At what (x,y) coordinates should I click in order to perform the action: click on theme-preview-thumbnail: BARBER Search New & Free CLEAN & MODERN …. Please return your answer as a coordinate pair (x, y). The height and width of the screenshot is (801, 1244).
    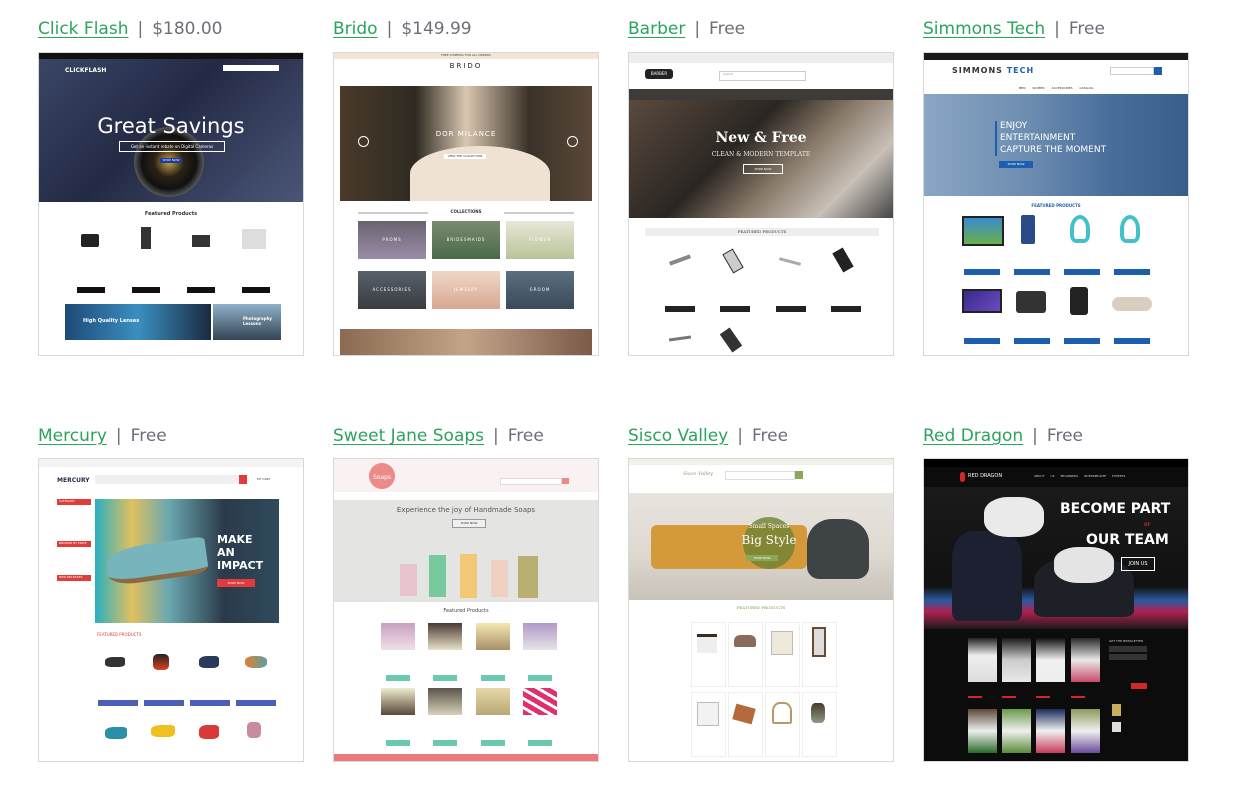
    Looking at the image, I should click on (761, 204).